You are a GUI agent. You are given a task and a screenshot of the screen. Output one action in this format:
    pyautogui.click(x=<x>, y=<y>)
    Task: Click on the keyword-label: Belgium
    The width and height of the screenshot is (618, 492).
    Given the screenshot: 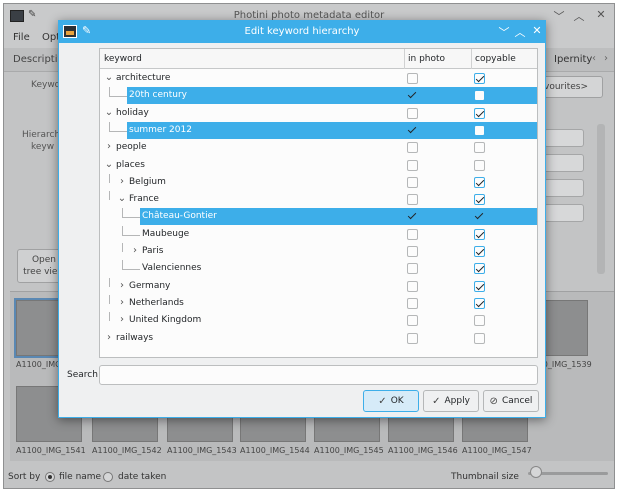 What is the action you would take?
    pyautogui.click(x=147, y=181)
    